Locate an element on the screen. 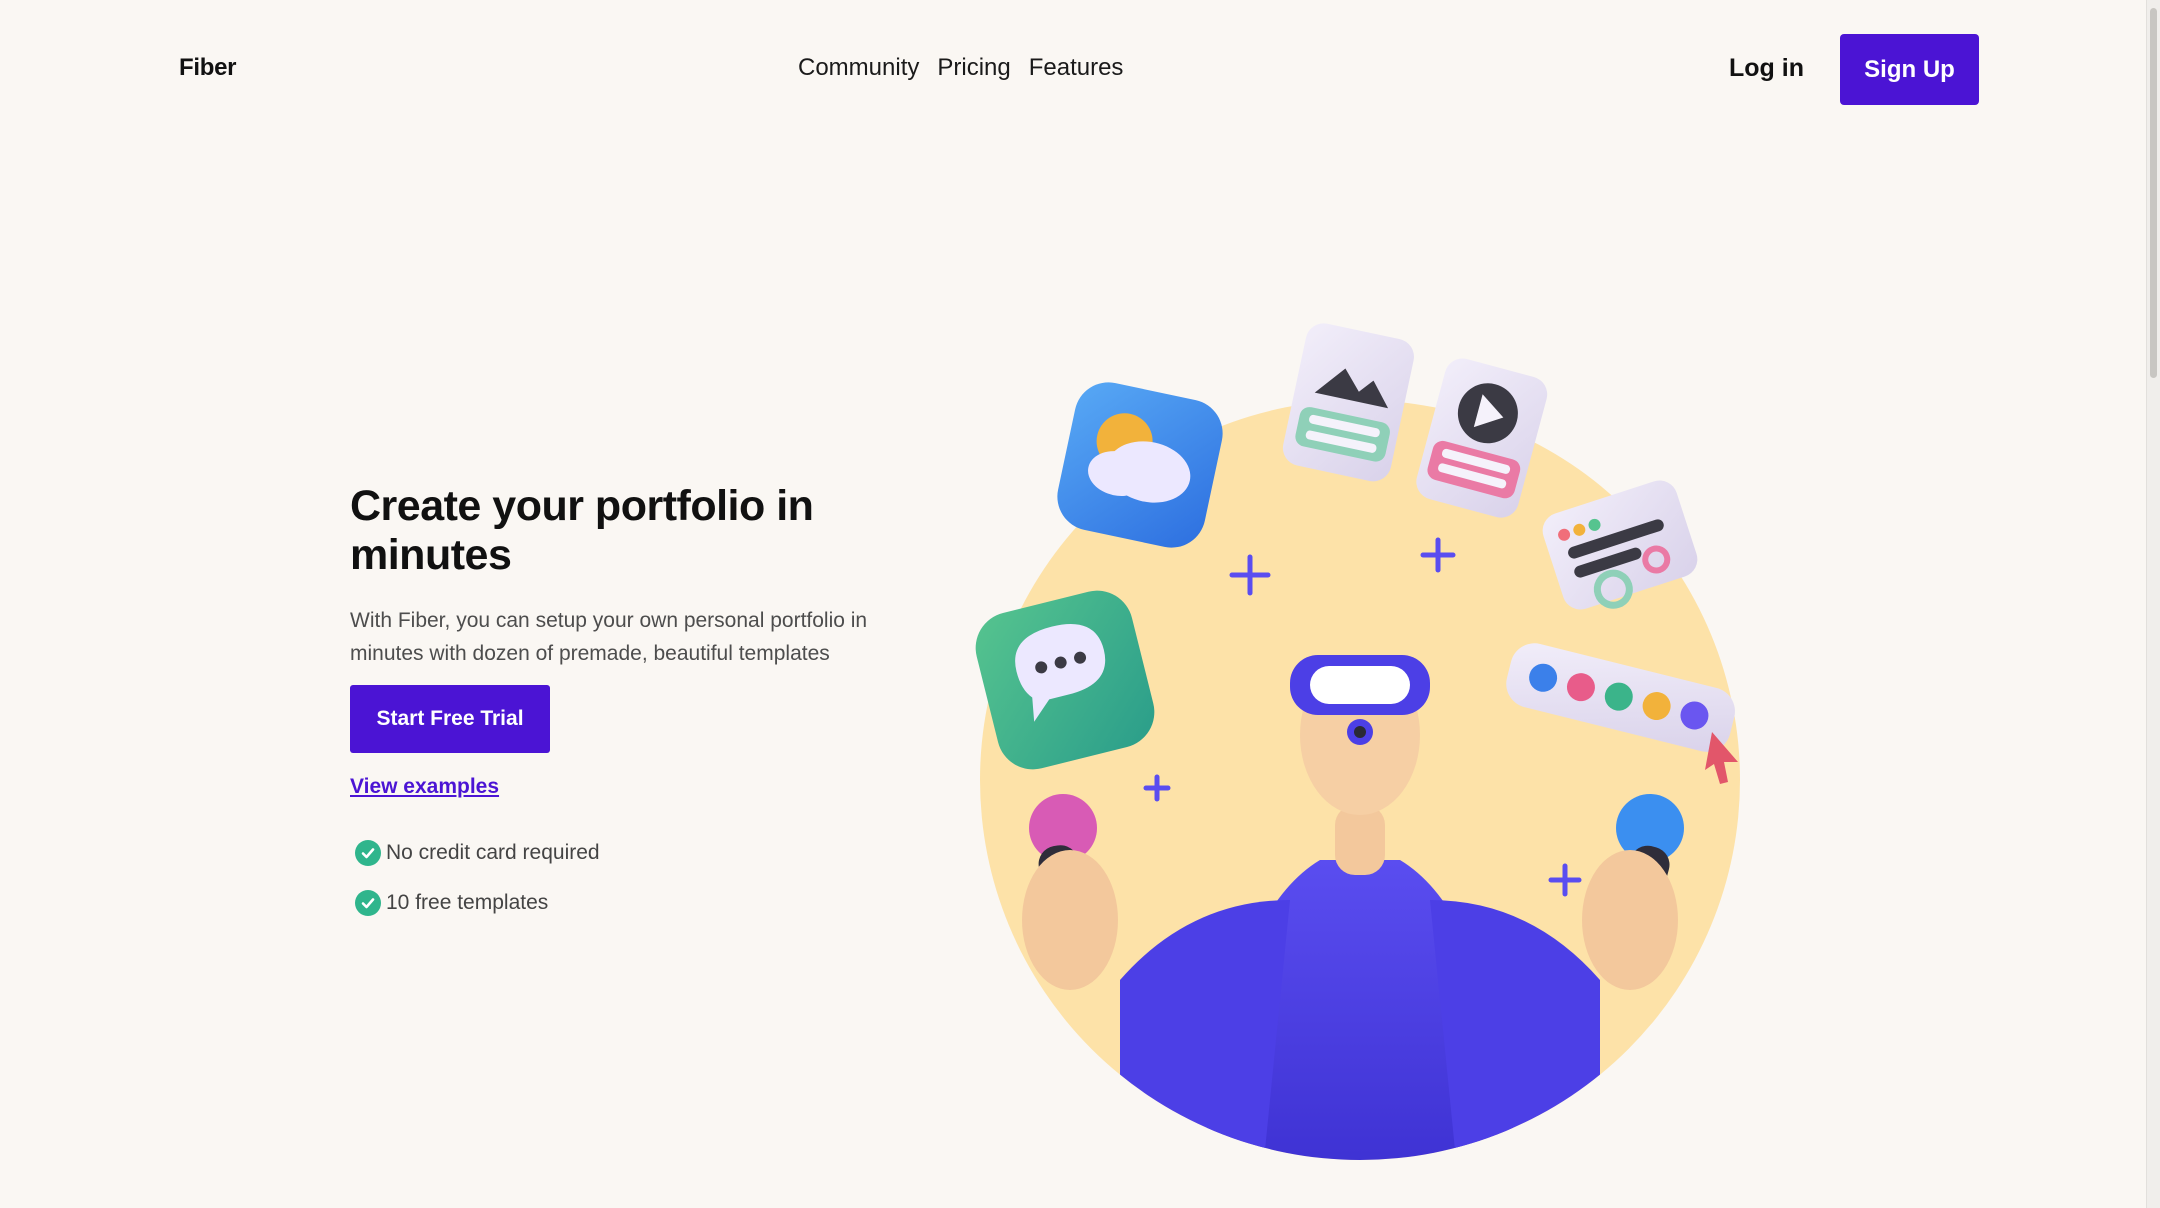 The height and width of the screenshot is (1208, 2160). feature-label: 10 free templates is located at coordinates (467, 902).